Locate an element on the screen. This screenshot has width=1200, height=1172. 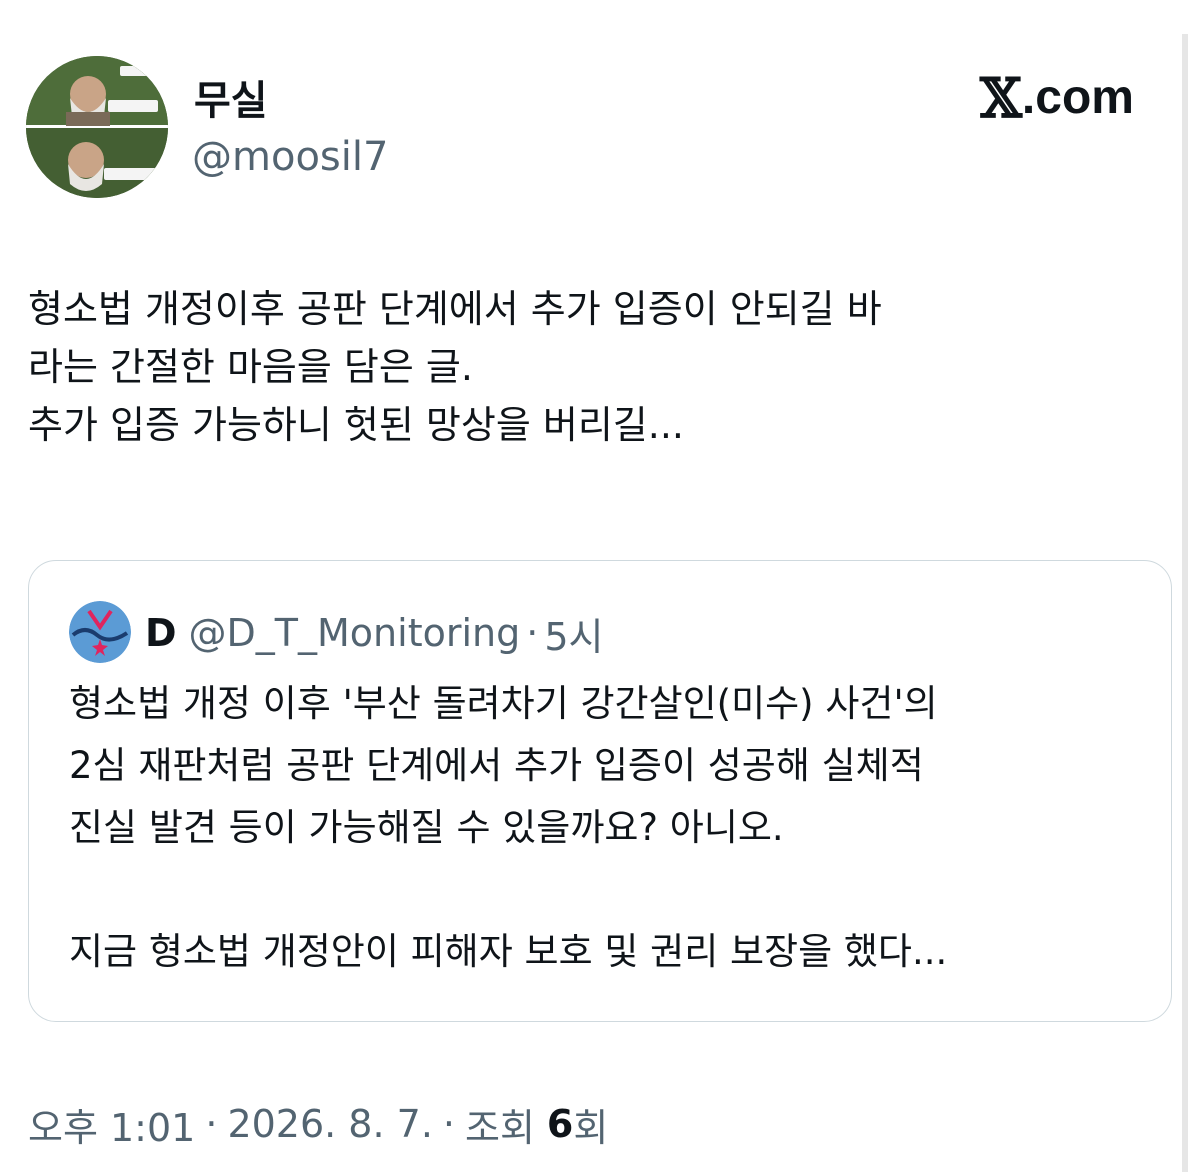
author-avatar is located at coordinates (97, 127).